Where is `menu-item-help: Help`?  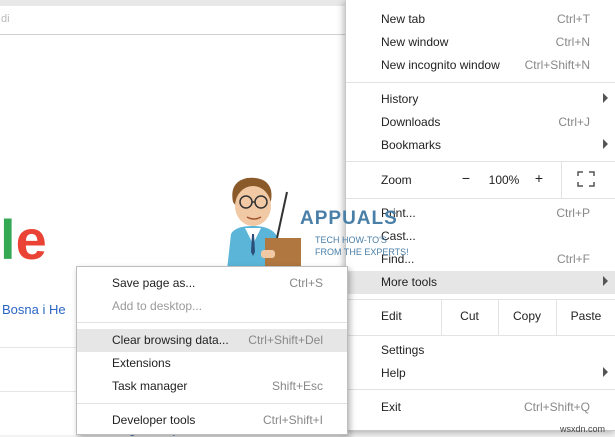 menu-item-help: Help is located at coordinates (480, 373).